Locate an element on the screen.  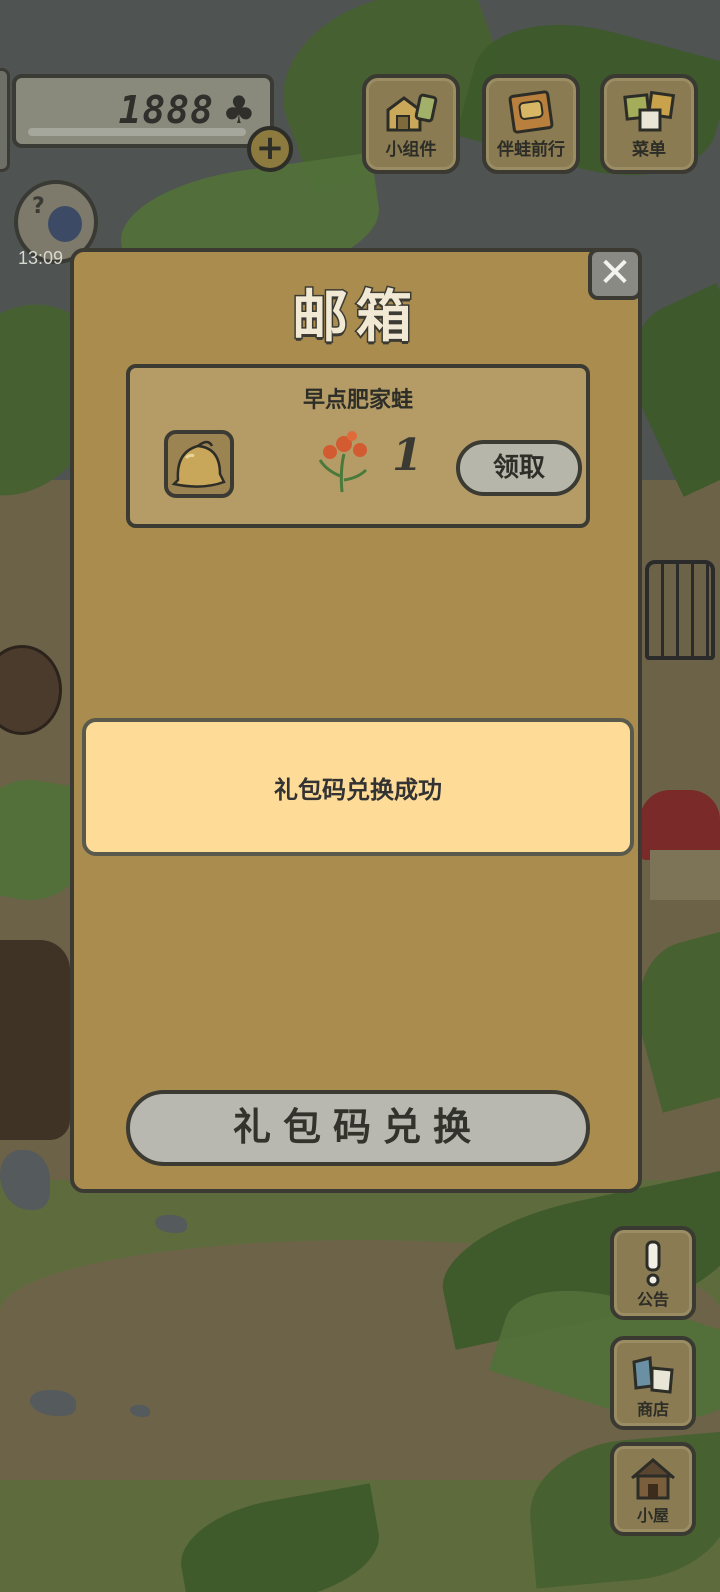
book-icon is located at coordinates (531, 112).